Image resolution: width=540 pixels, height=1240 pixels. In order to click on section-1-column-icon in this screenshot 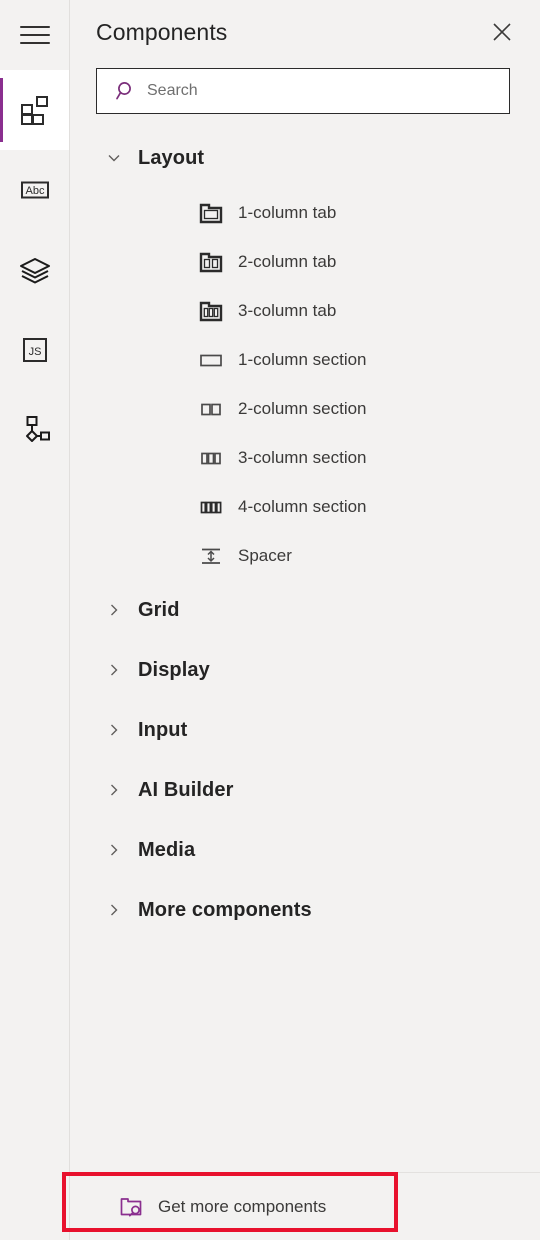, I will do `click(211, 360)`.